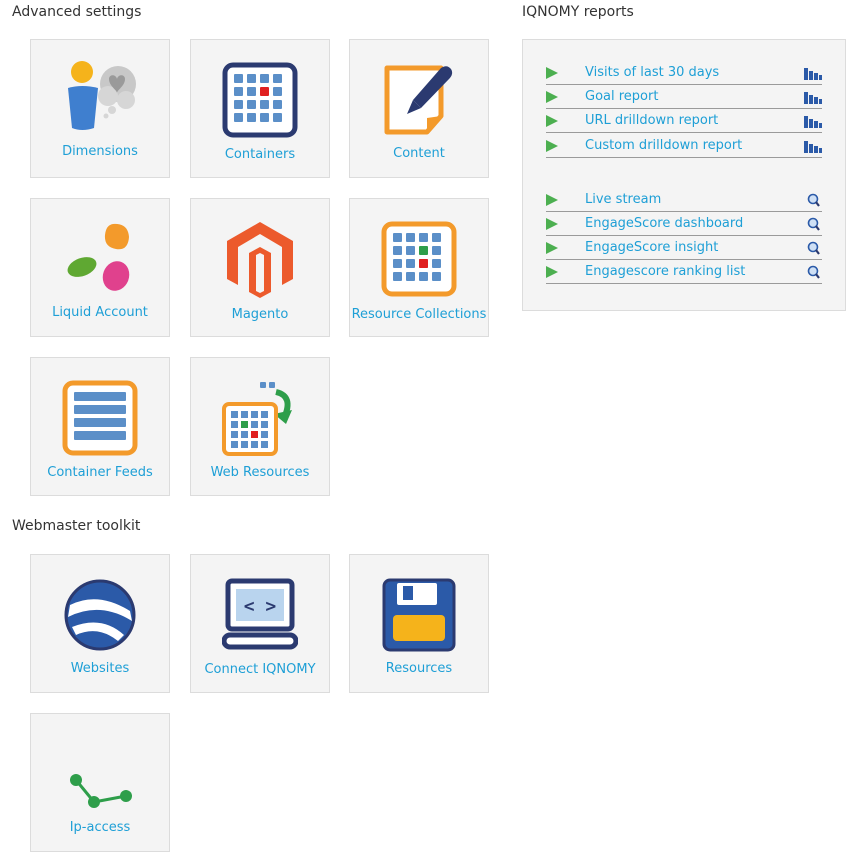  What do you see at coordinates (100, 151) in the screenshot?
I see `tile-label: Dimensions` at bounding box center [100, 151].